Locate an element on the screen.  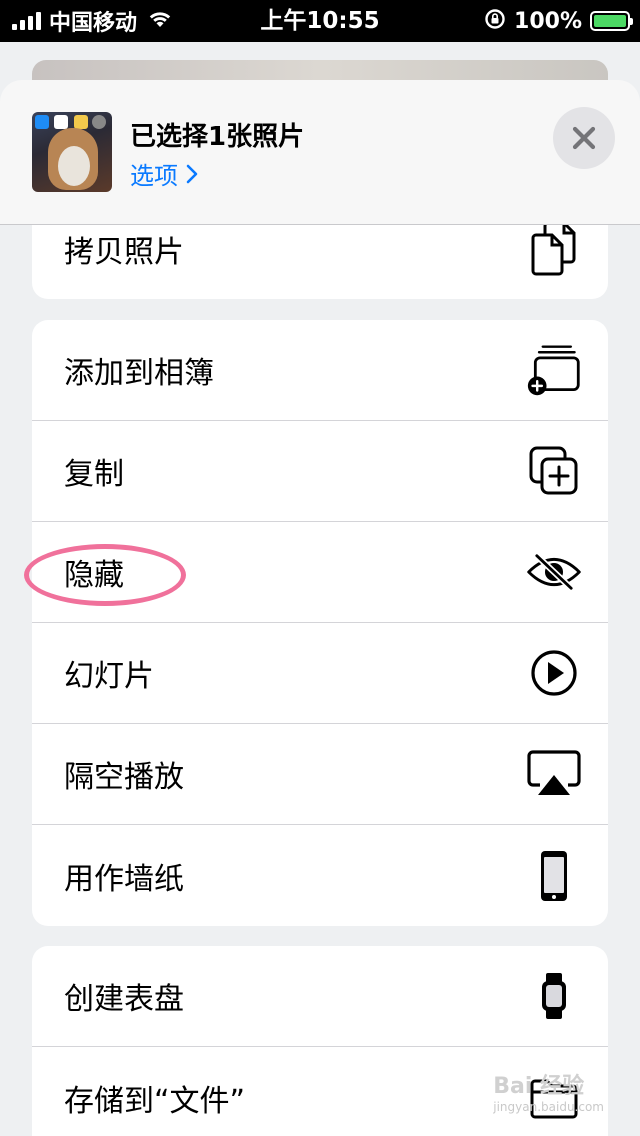
watermark: Bai 经验 jingyan.baidu.com is located at coordinates (548, 1091).